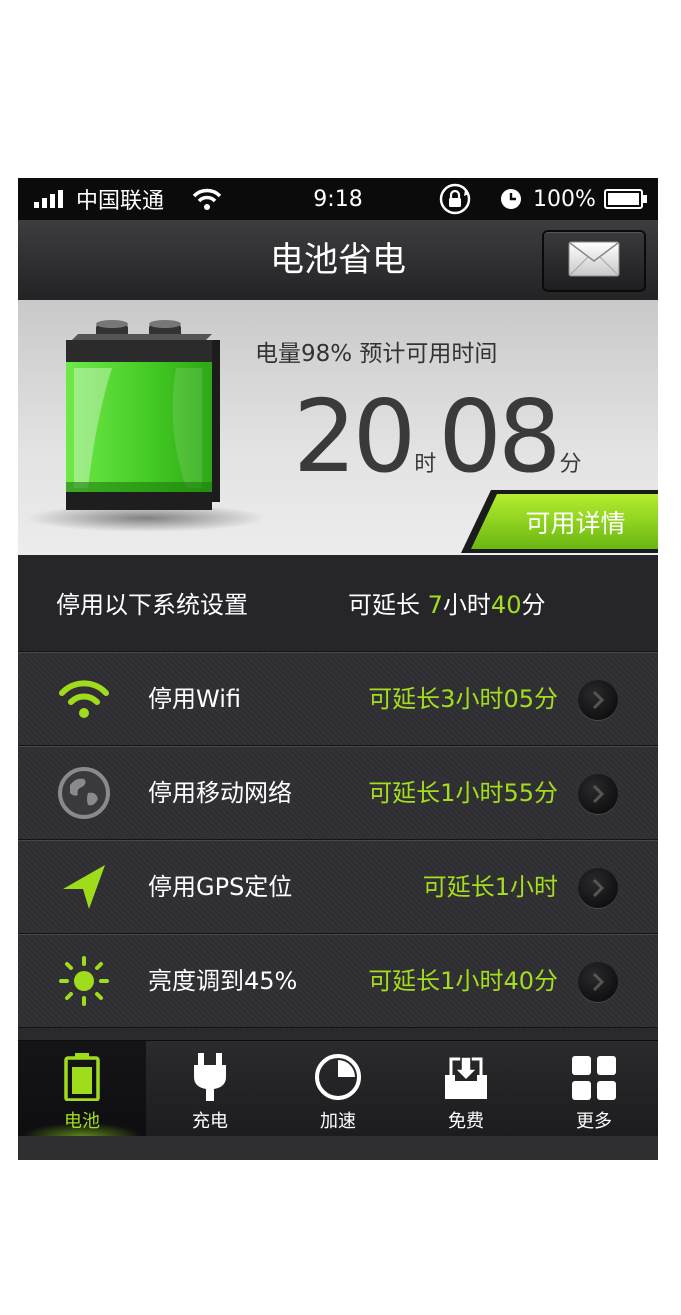 The width and height of the screenshot is (681, 1315). What do you see at coordinates (82, 1121) in the screenshot?
I see `tab-label: 电池` at bounding box center [82, 1121].